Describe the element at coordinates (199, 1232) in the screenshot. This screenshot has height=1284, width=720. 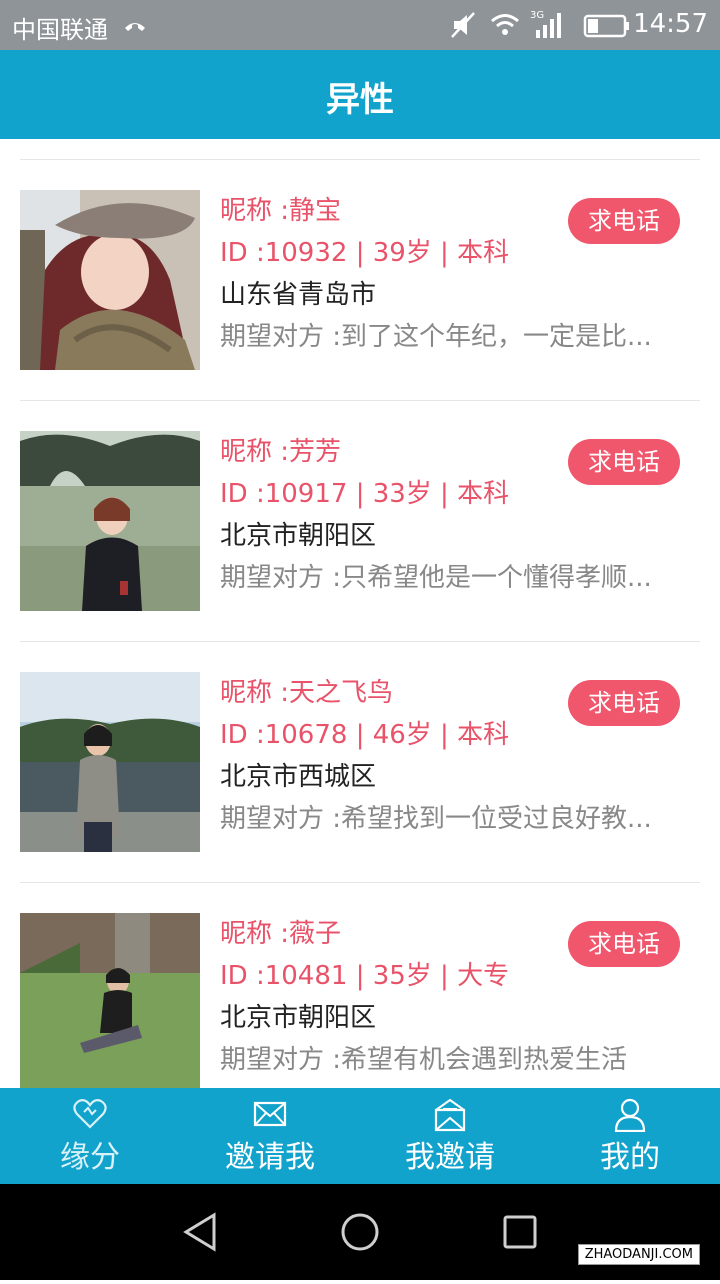
I see `back-icon` at that location.